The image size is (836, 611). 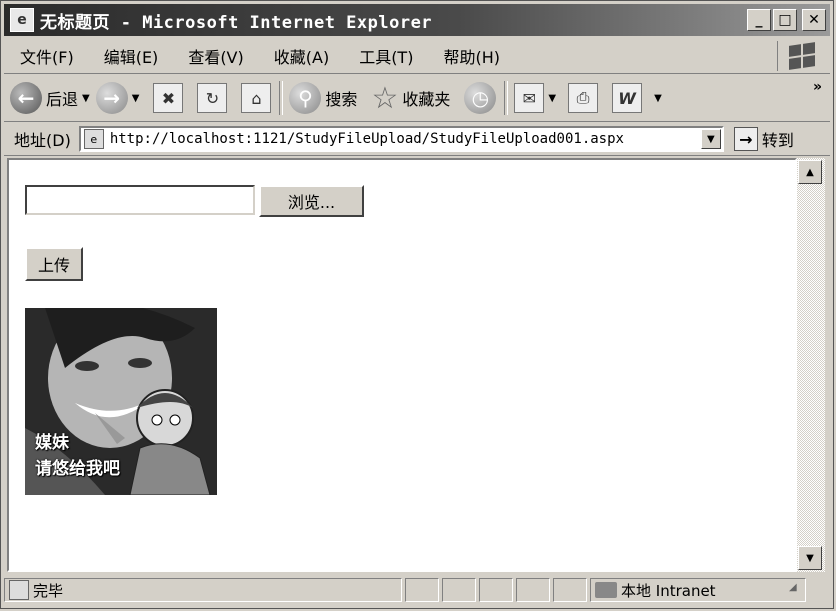 I want to click on zone-text: 本地 Intranet, so click(x=668, y=590).